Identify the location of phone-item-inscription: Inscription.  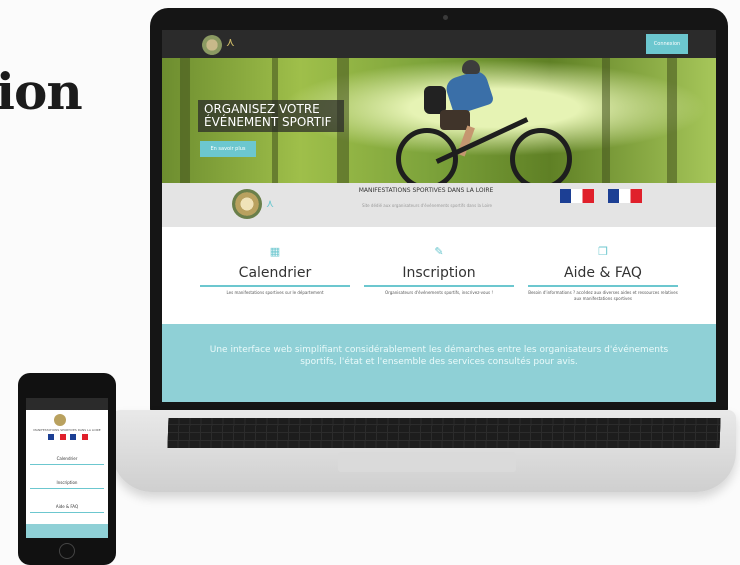
(67, 484).